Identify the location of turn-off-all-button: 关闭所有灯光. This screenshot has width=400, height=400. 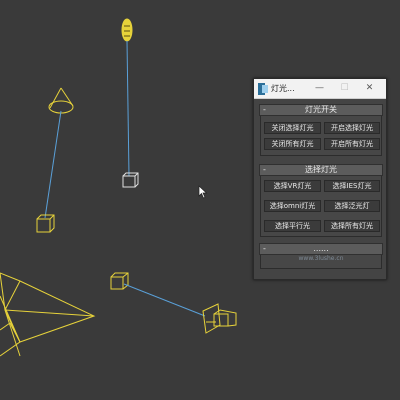
(292, 144).